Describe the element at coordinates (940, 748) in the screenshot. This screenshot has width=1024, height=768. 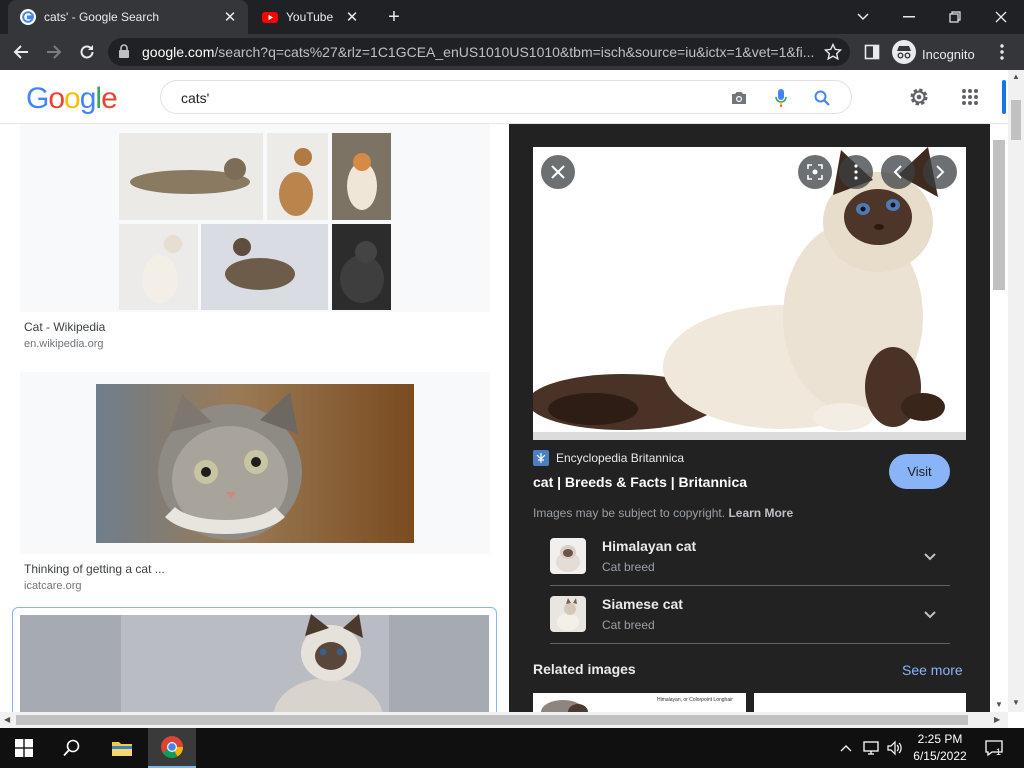
I see `system-clock: 2:25 PM 6/15/2022` at that location.